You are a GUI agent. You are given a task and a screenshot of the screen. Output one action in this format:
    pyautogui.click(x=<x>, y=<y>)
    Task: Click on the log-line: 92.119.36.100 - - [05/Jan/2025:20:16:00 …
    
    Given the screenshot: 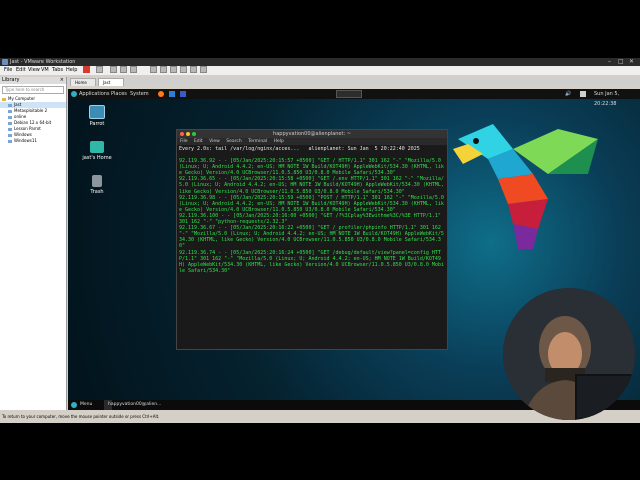 What is the action you would take?
    pyautogui.click(x=311, y=219)
    